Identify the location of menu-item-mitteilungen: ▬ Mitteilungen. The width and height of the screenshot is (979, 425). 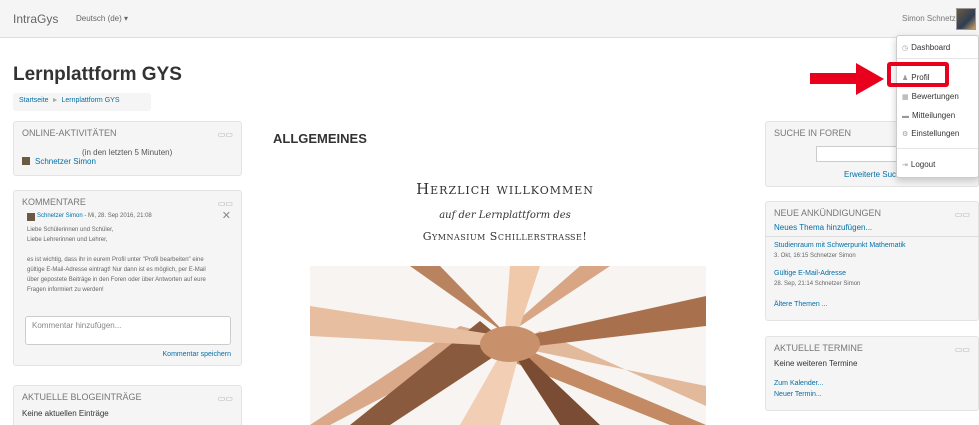
(928, 115).